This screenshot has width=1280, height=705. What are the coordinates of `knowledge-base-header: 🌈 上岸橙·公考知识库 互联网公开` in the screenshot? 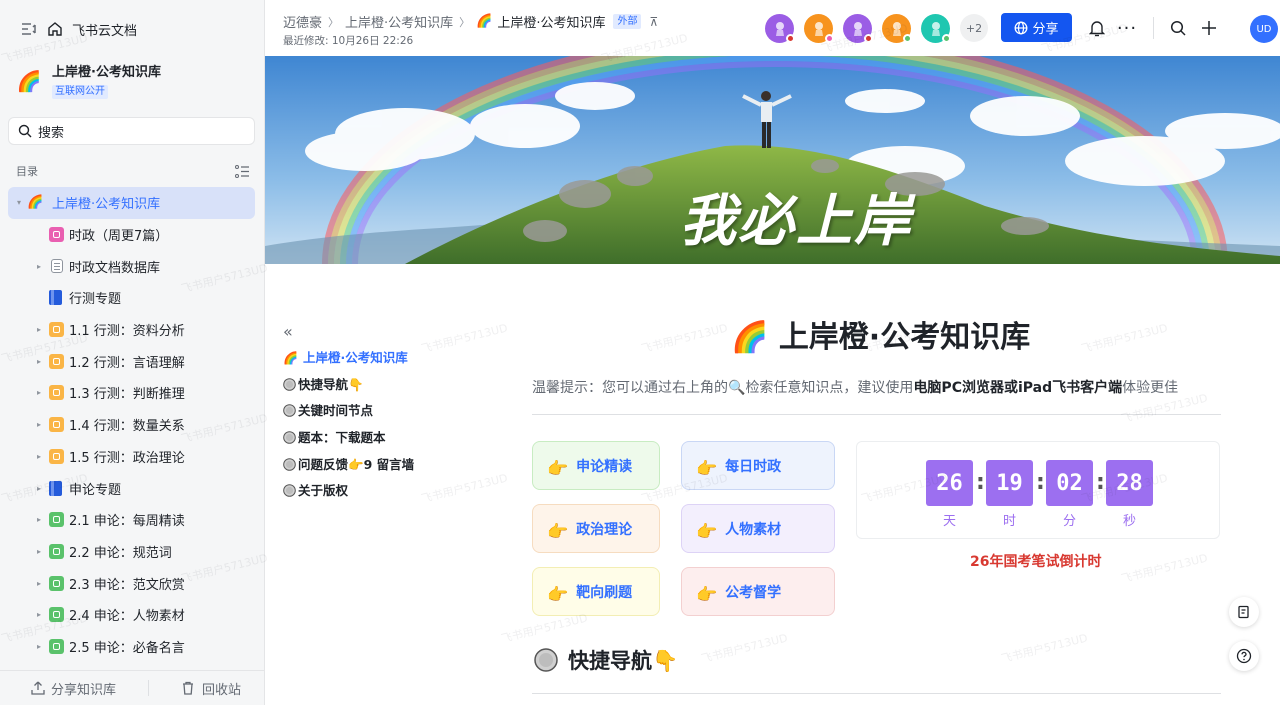 It's located at (88, 81).